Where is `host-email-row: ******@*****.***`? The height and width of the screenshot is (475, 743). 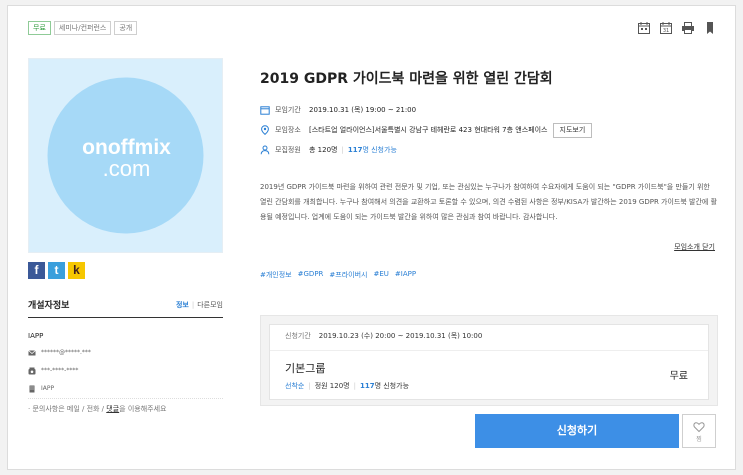 host-email-row: ******@*****.*** is located at coordinates (125, 352).